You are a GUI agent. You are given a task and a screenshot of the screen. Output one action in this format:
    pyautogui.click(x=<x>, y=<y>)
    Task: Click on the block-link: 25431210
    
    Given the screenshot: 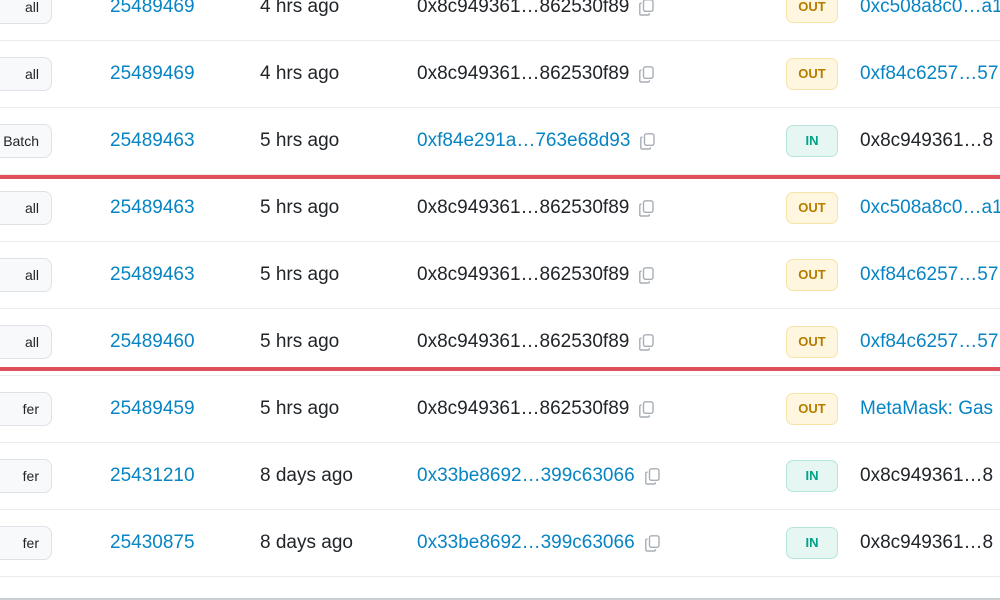 What is the action you would take?
    pyautogui.click(x=152, y=476)
    